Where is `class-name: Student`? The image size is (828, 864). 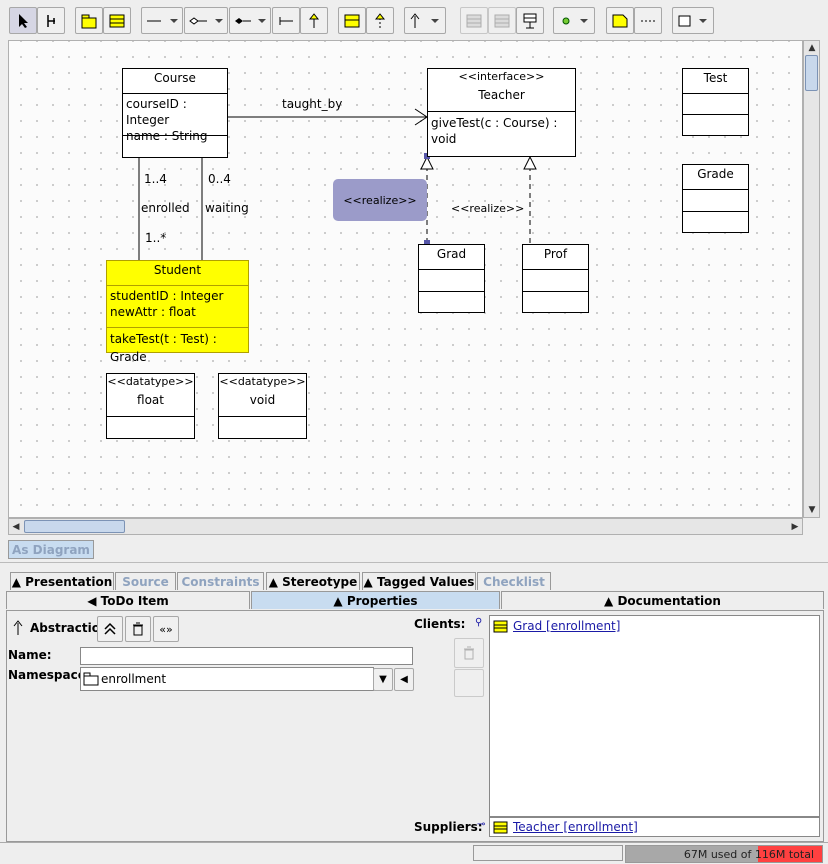
class-name: Student is located at coordinates (177, 270).